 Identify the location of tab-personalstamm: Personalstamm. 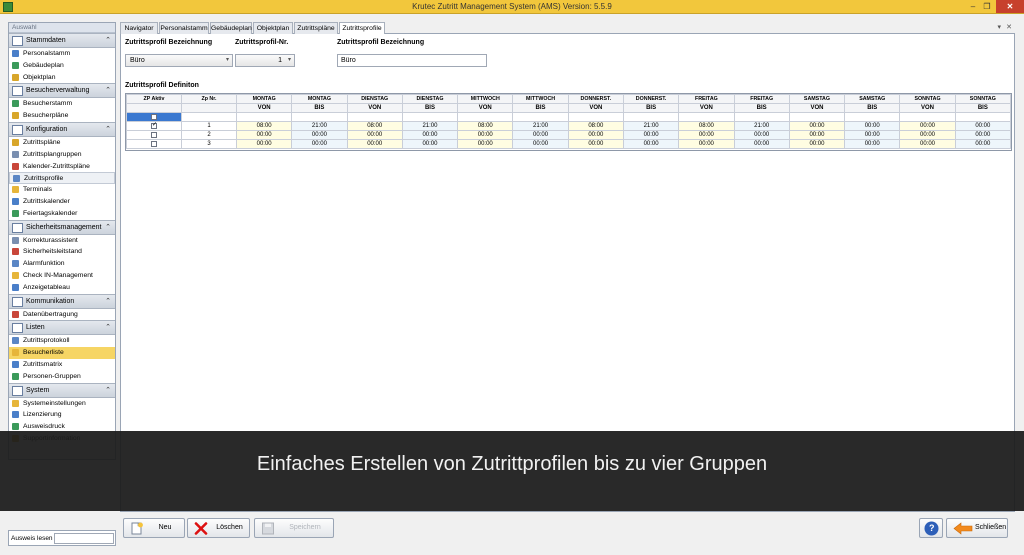
(184, 28).